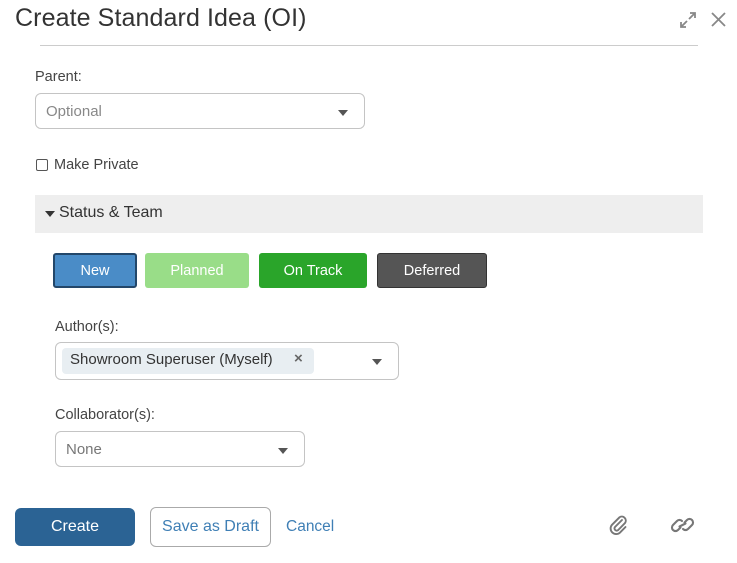 This screenshot has height=563, width=737. I want to click on save-draft-button: Save as Draft, so click(210, 527).